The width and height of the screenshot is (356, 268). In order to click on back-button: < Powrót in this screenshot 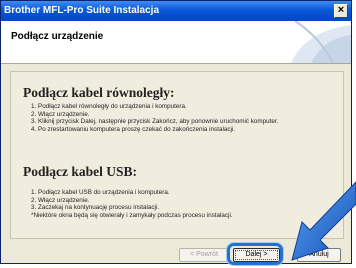, I will do `click(204, 255)`.